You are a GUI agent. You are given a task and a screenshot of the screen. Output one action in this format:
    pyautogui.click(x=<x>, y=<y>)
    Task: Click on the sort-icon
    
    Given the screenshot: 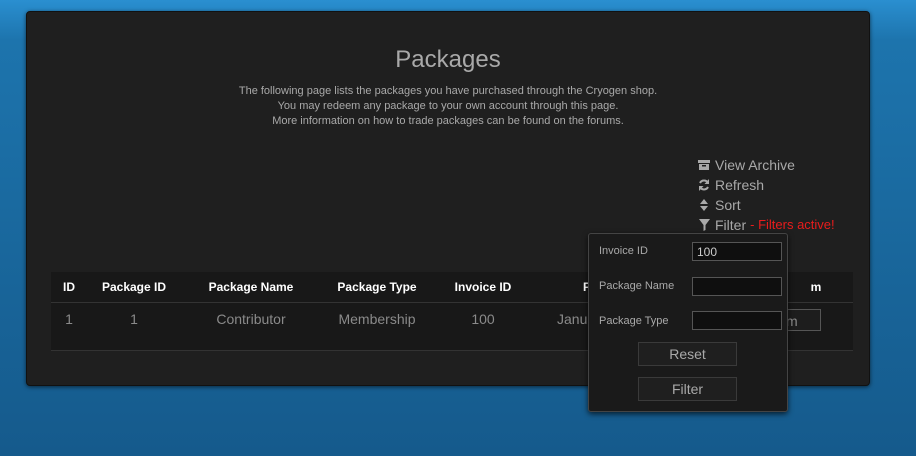 What is the action you would take?
    pyautogui.click(x=704, y=205)
    